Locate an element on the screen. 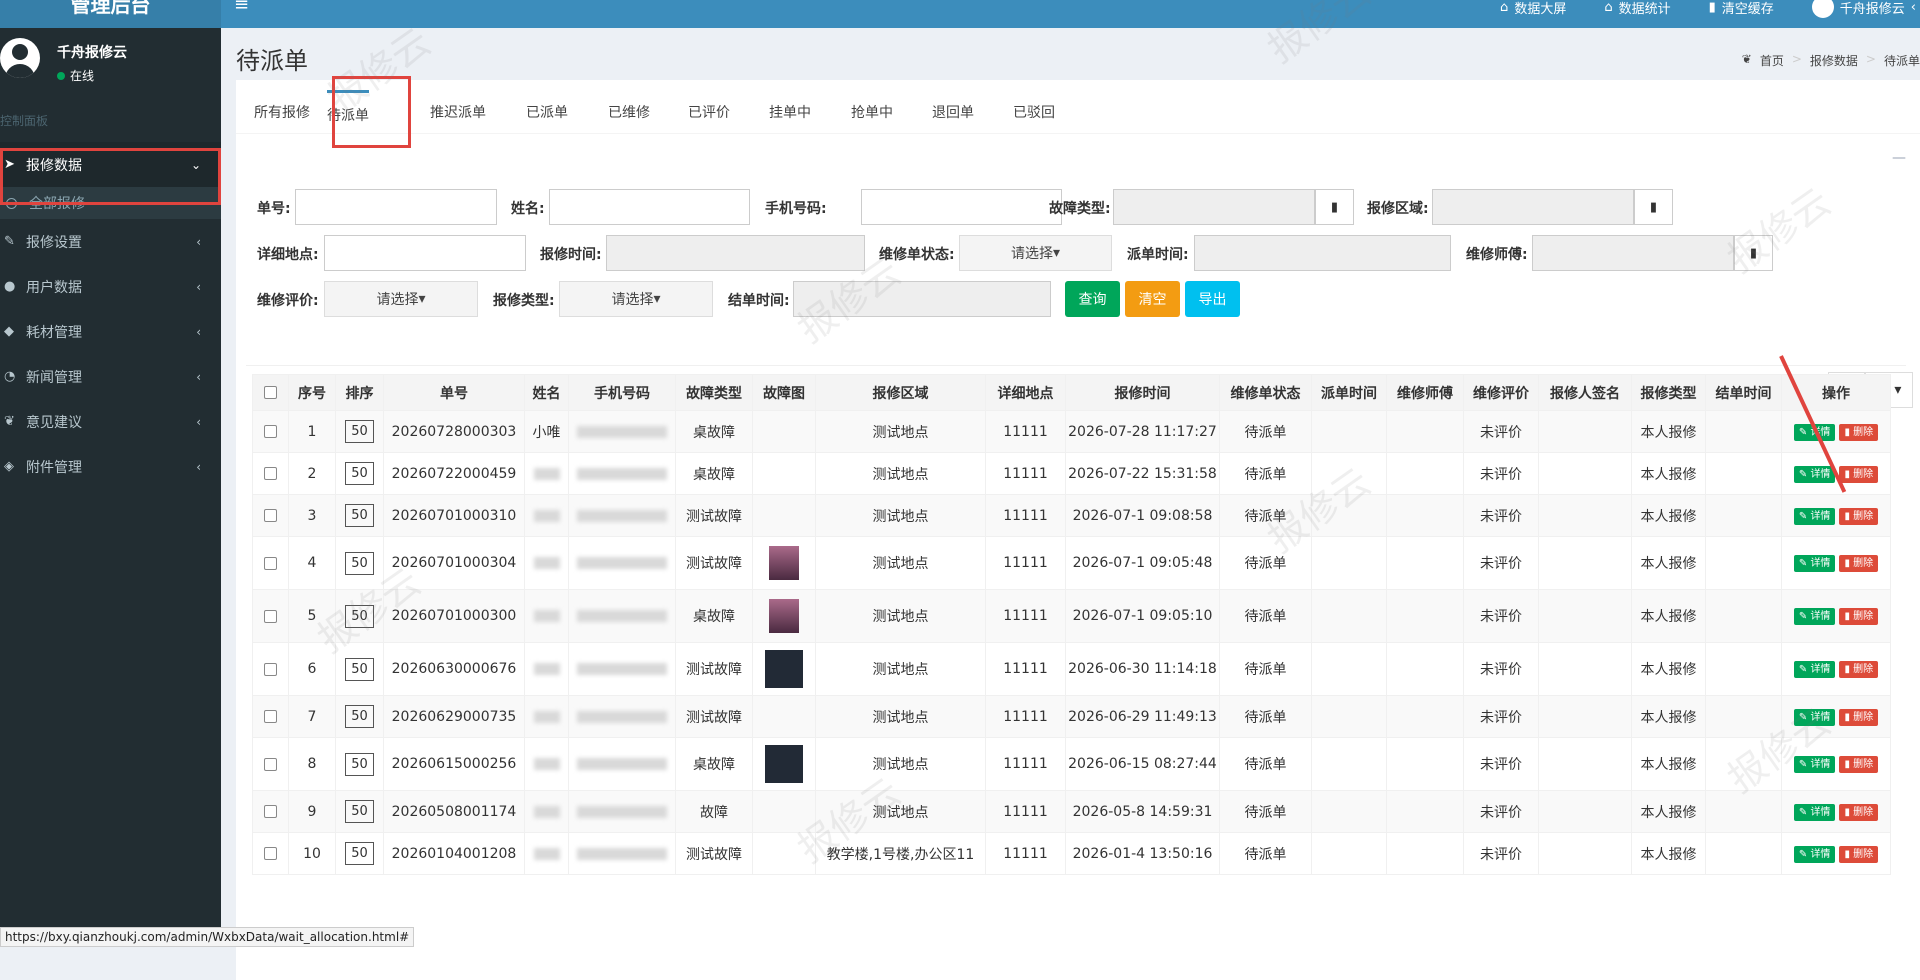 The height and width of the screenshot is (980, 1920). tab-dispatched: 已派单 is located at coordinates (547, 112).